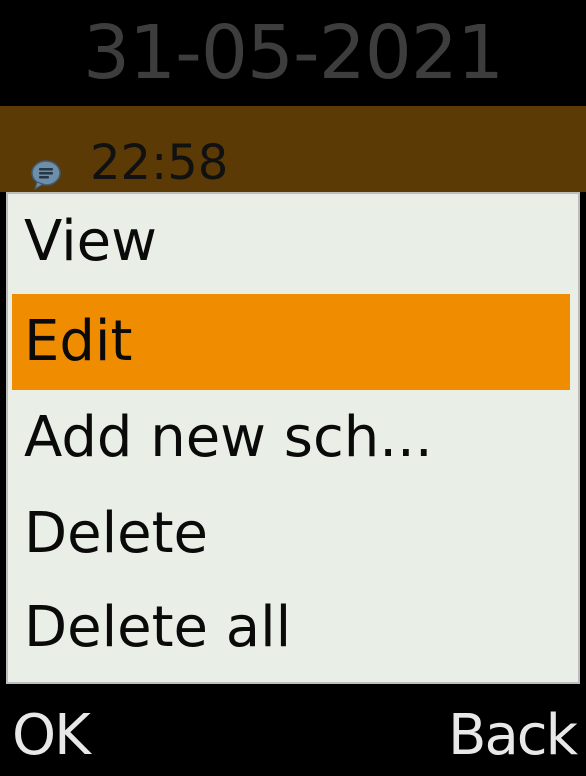 Image resolution: width=586 pixels, height=776 pixels. Describe the element at coordinates (513, 736) in the screenshot. I see `back-softkey: Back` at that location.